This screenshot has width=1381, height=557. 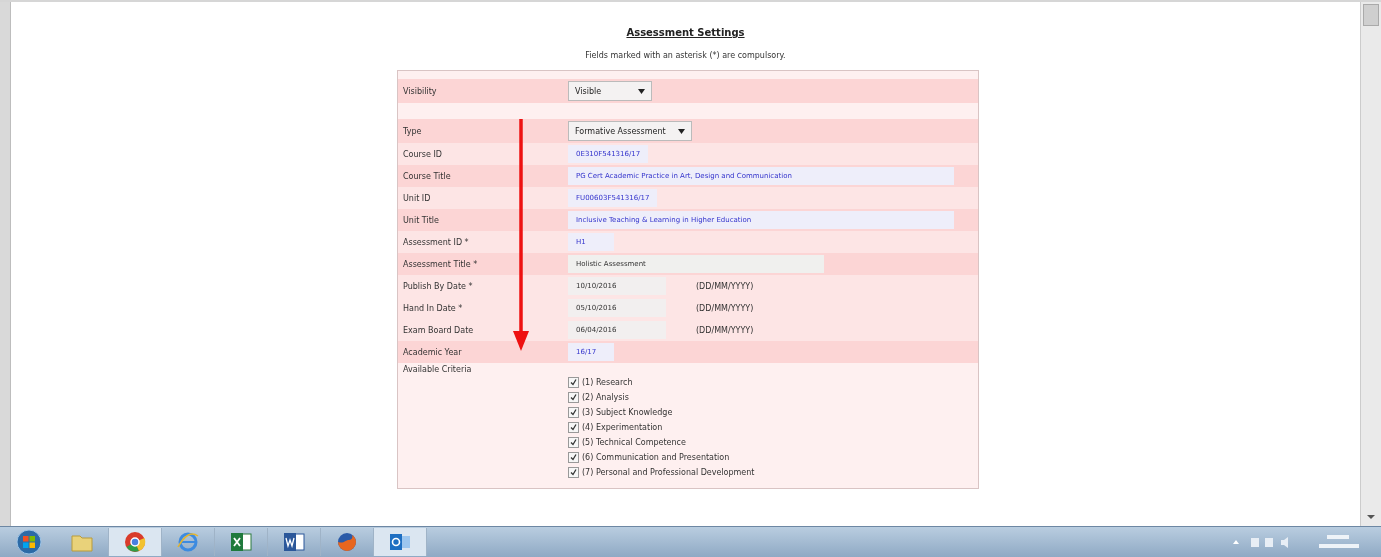 I want to click on field-label: Assessment ID *, so click(x=436, y=242).